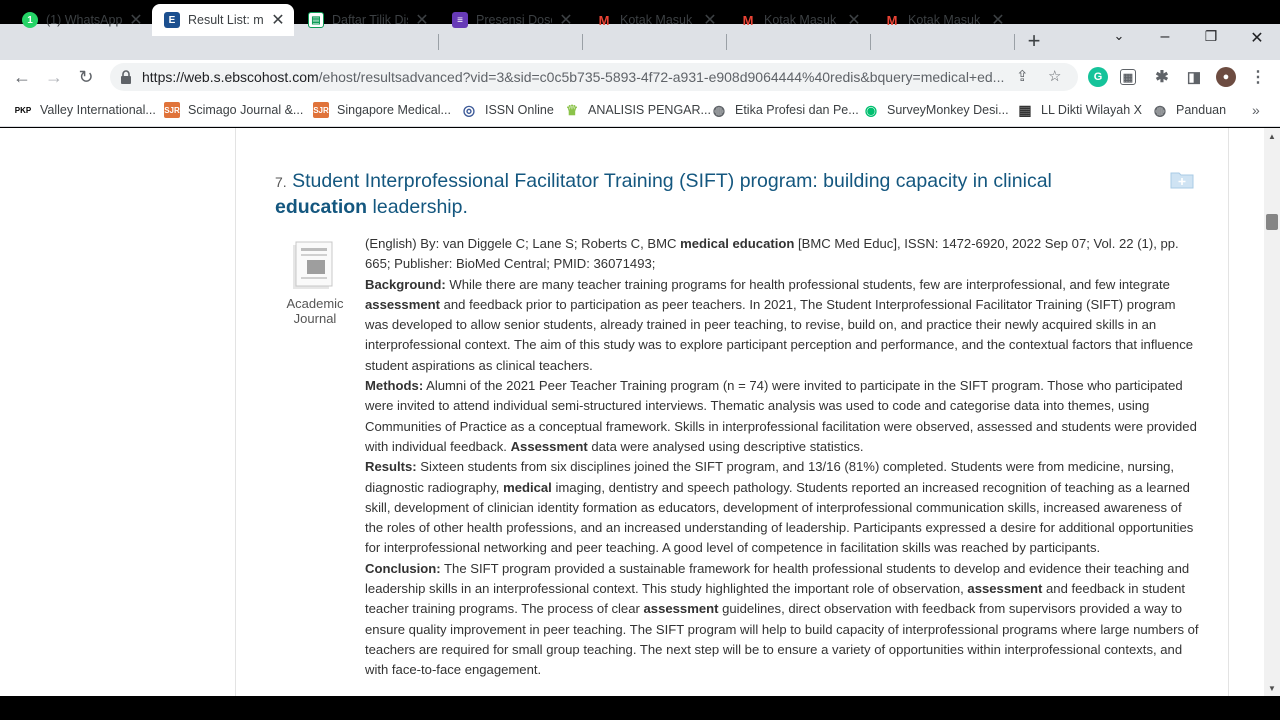 The width and height of the screenshot is (1280, 720). Describe the element at coordinates (1128, 77) in the screenshot. I see `extension-icon: ▦` at that location.